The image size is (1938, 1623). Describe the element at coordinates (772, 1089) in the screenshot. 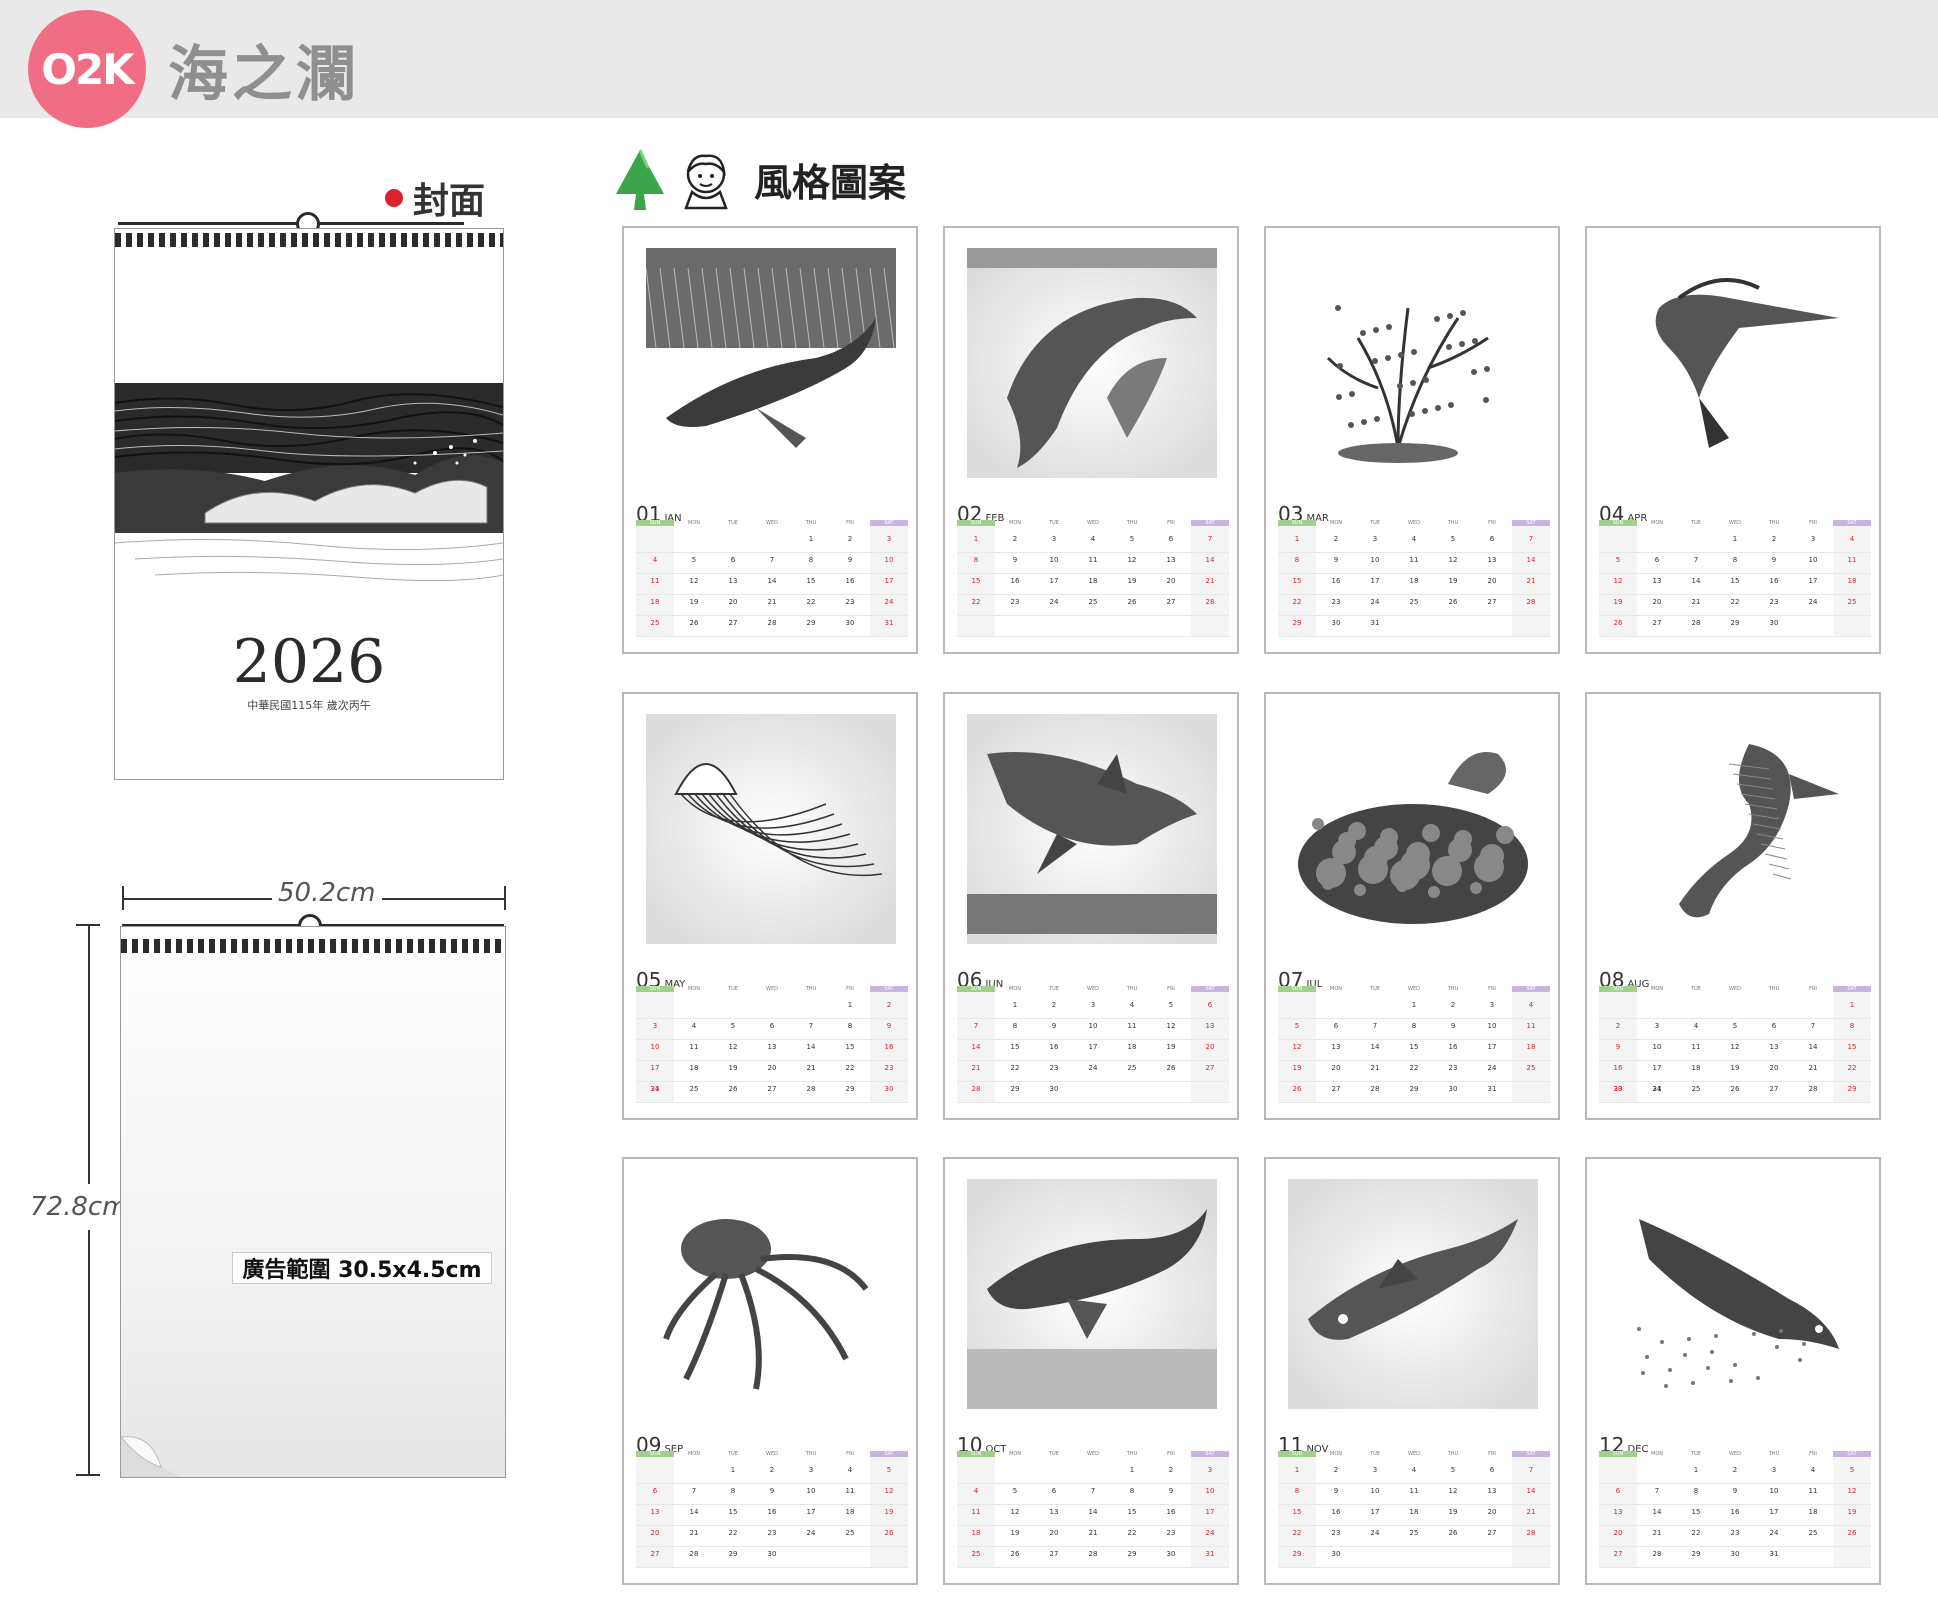

I see `day-number: 27` at that location.